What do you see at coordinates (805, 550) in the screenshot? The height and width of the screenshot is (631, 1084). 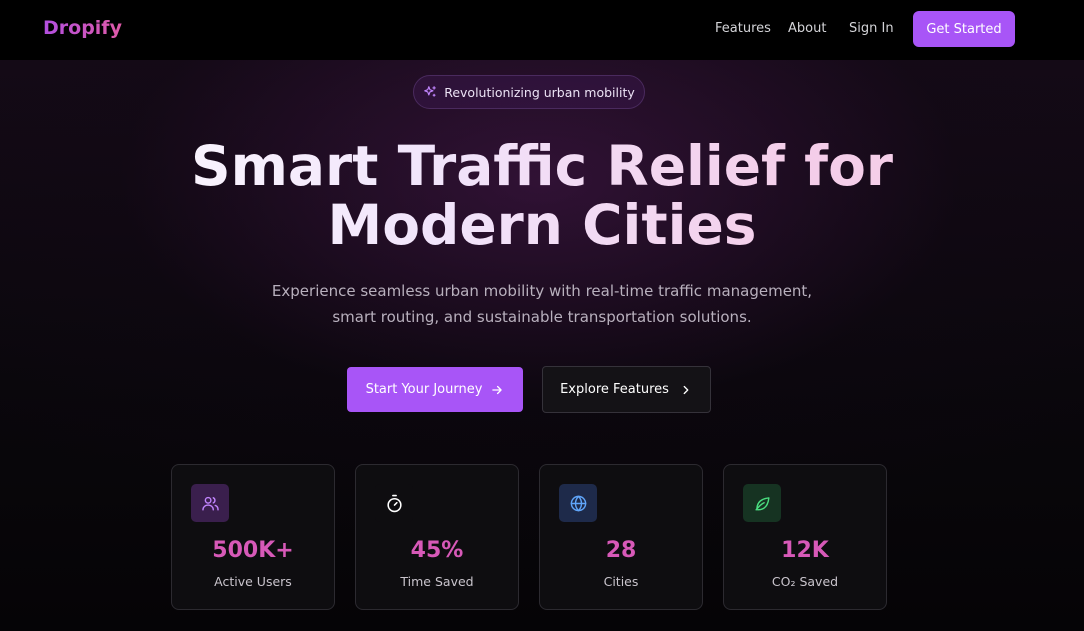 I see `stat-value: 12K` at bounding box center [805, 550].